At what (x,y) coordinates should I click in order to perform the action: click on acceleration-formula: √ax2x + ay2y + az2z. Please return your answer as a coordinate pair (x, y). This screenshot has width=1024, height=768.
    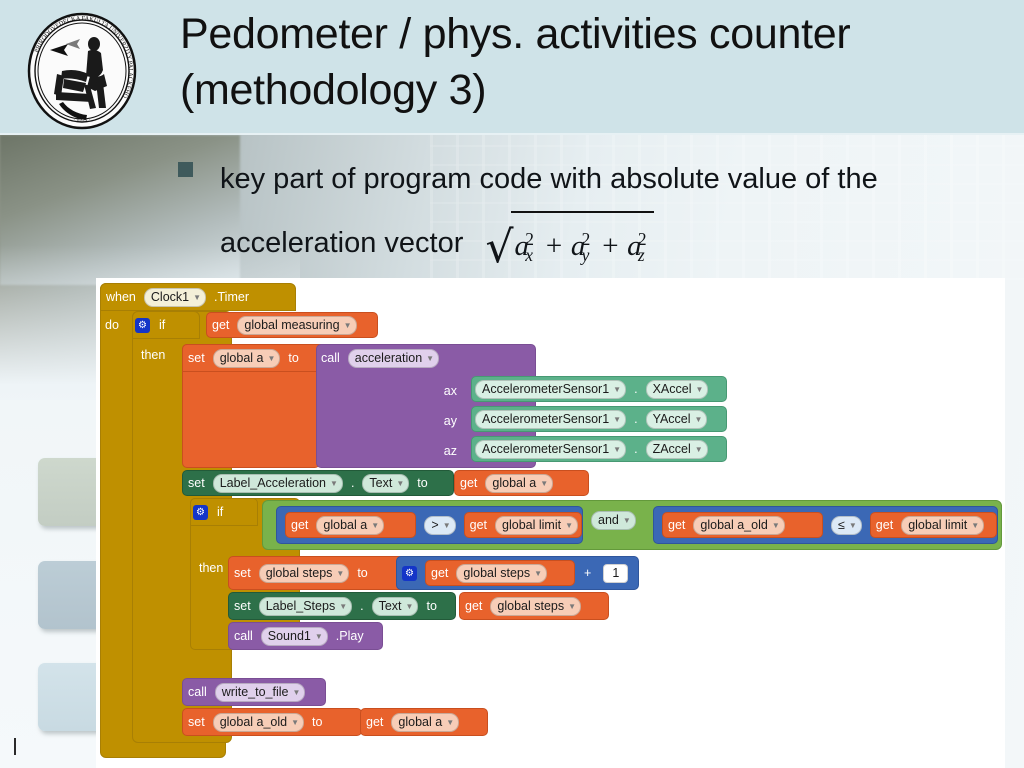
    Looking at the image, I should click on (570, 246).